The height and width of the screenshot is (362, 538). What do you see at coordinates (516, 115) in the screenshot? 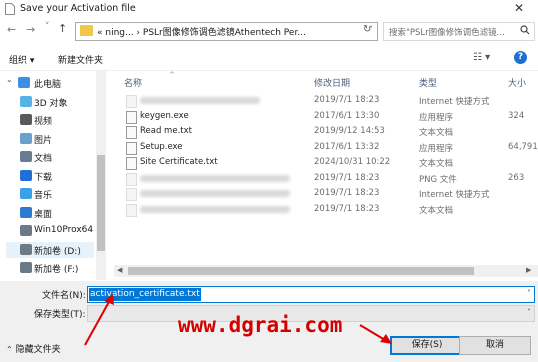
I see `file-size: 324` at bounding box center [516, 115].